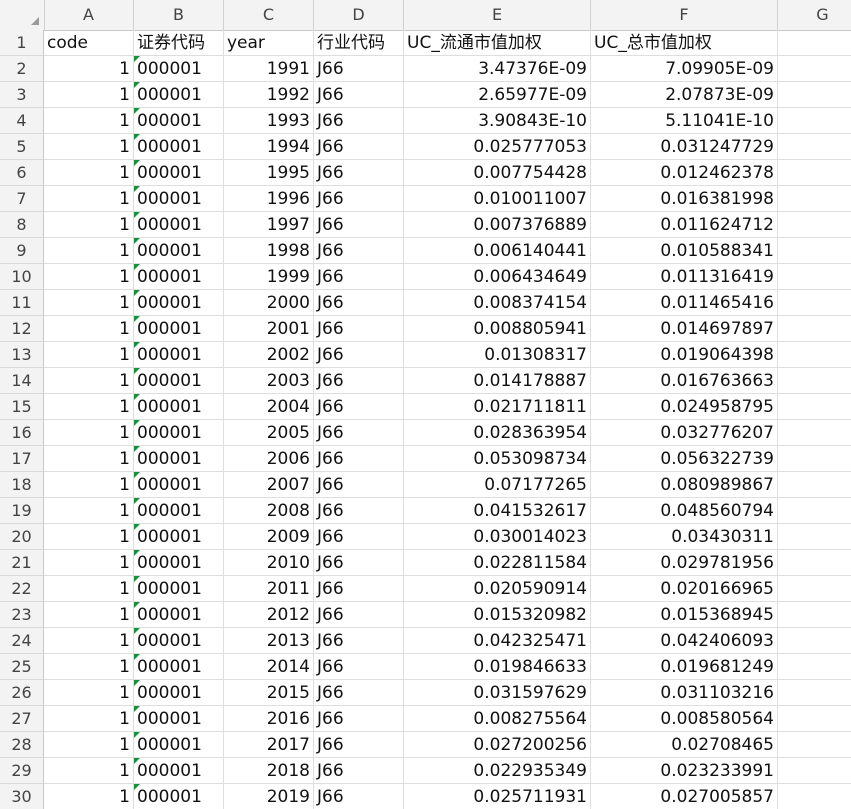 This screenshot has height=809, width=851. What do you see at coordinates (684, 615) in the screenshot?
I see `table-cell: 0.015368945` at bounding box center [684, 615].